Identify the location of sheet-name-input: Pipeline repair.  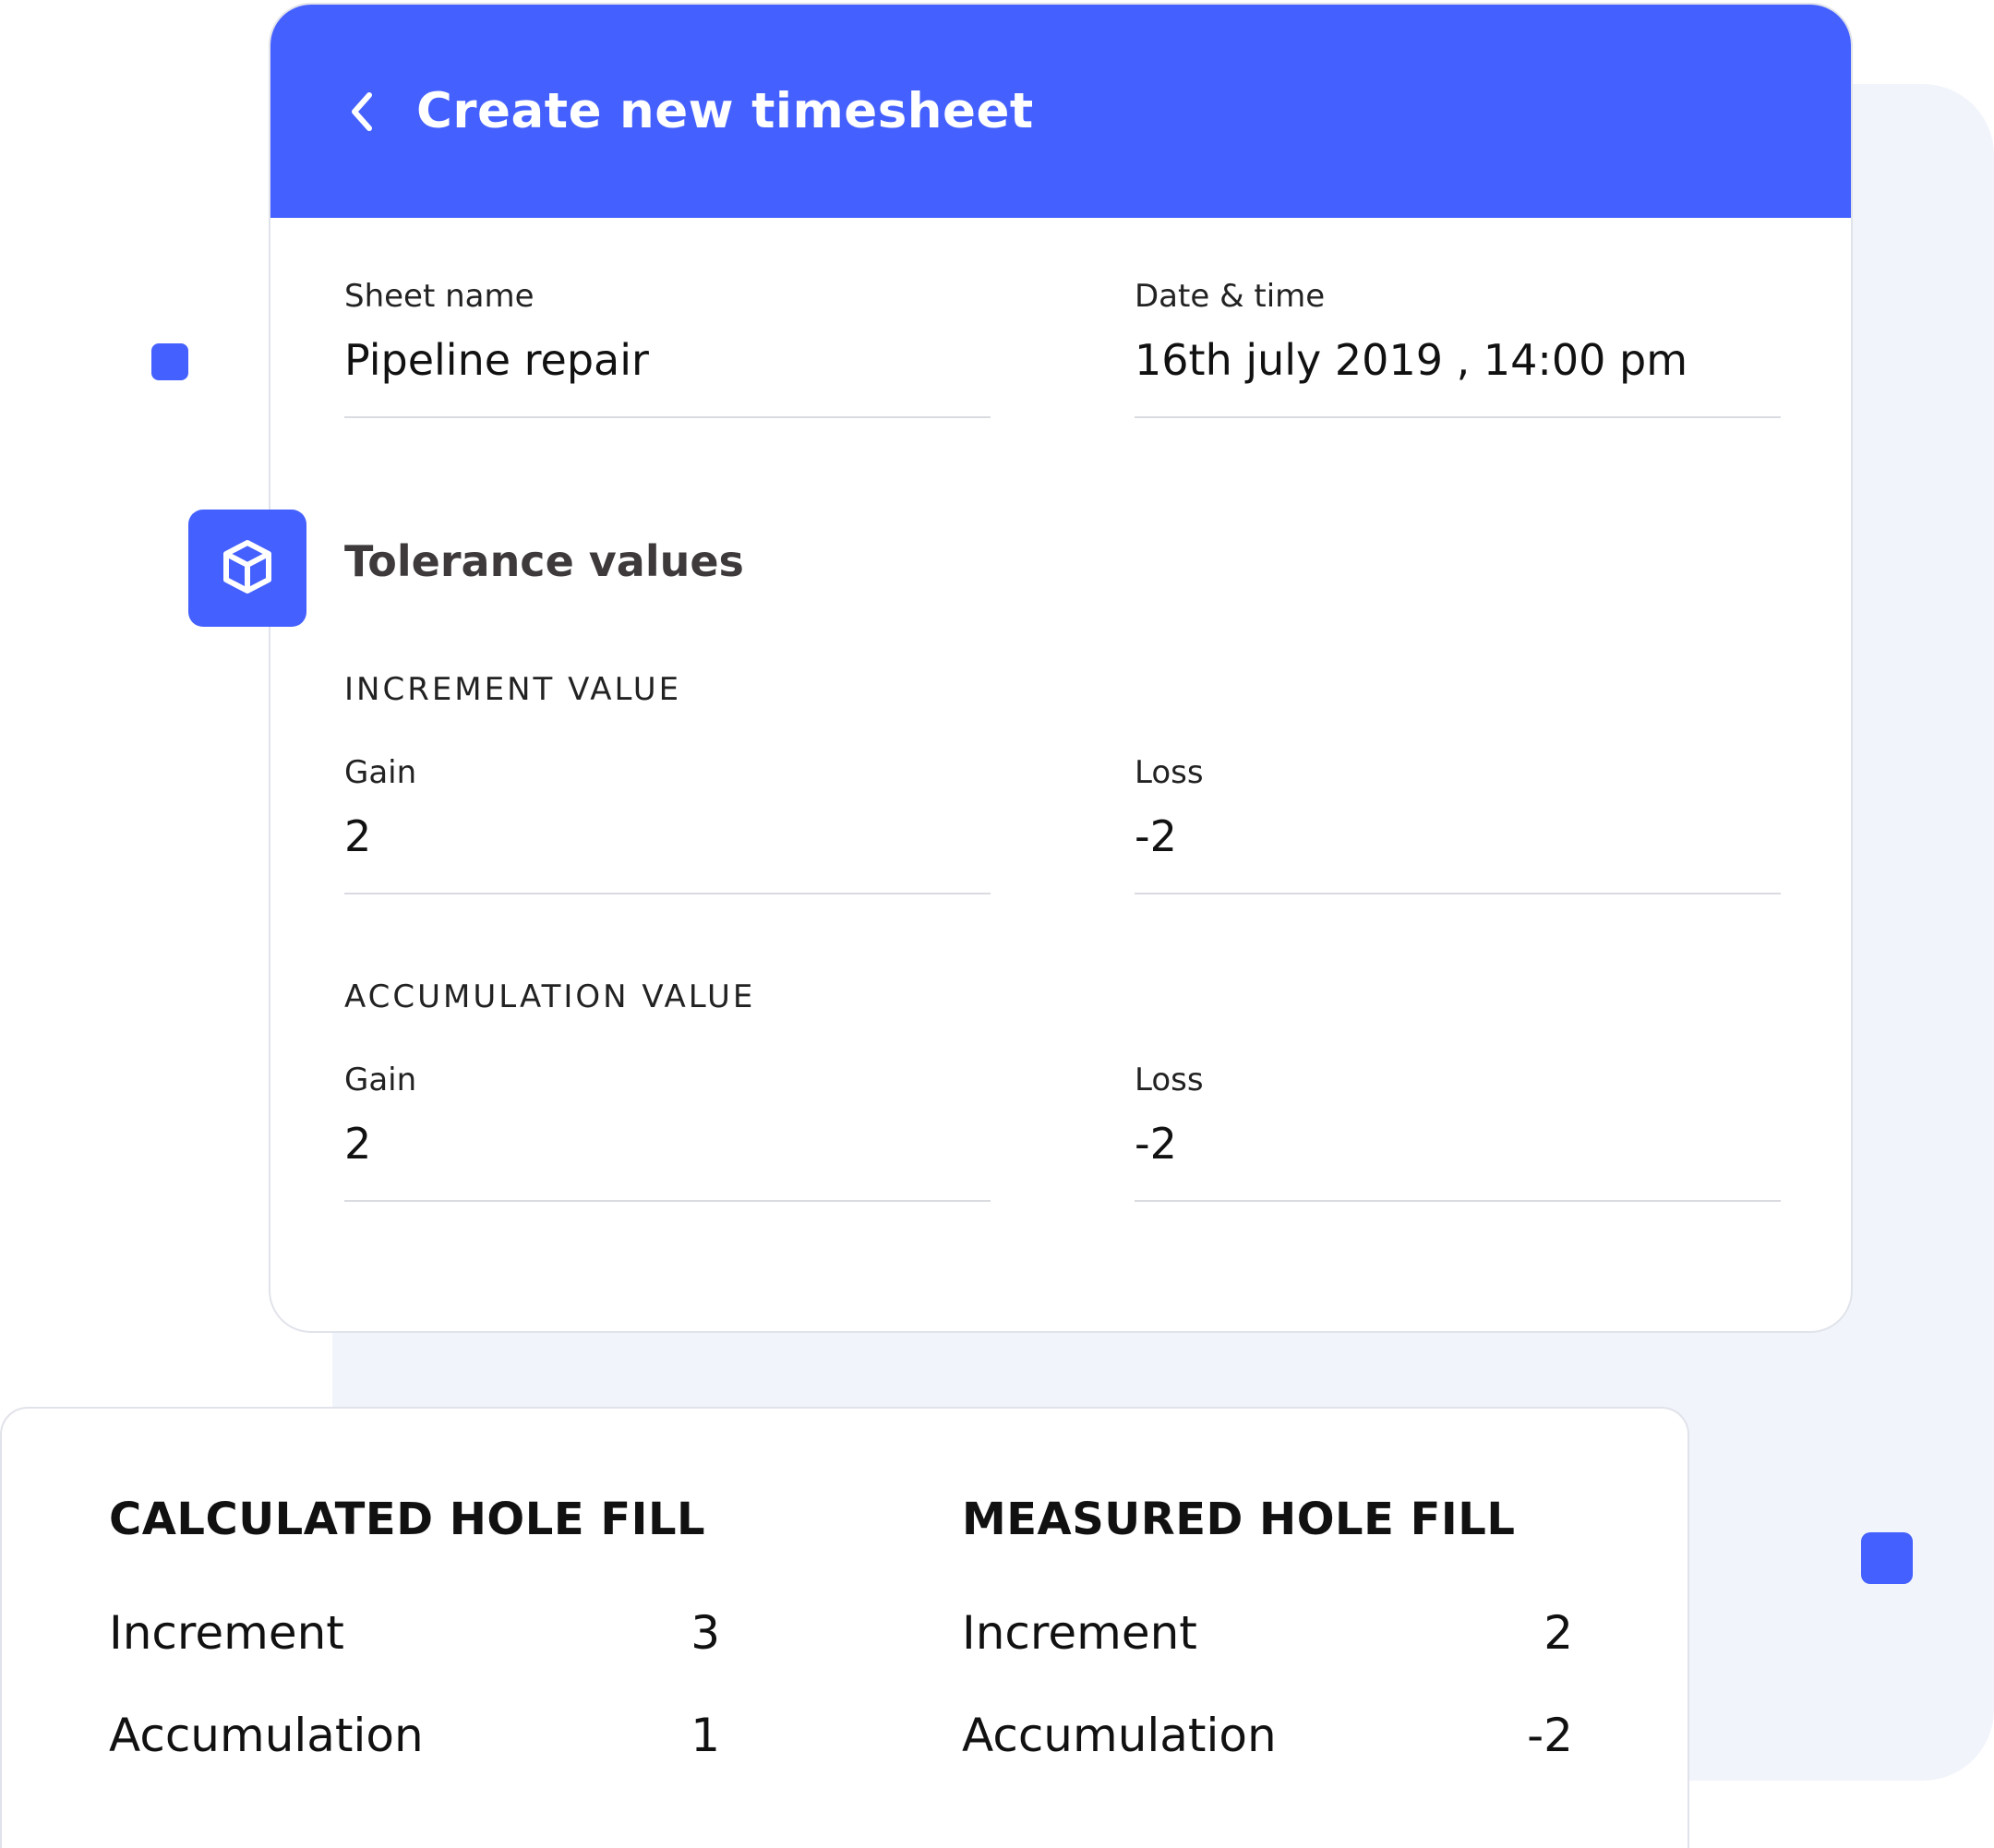
(668, 375).